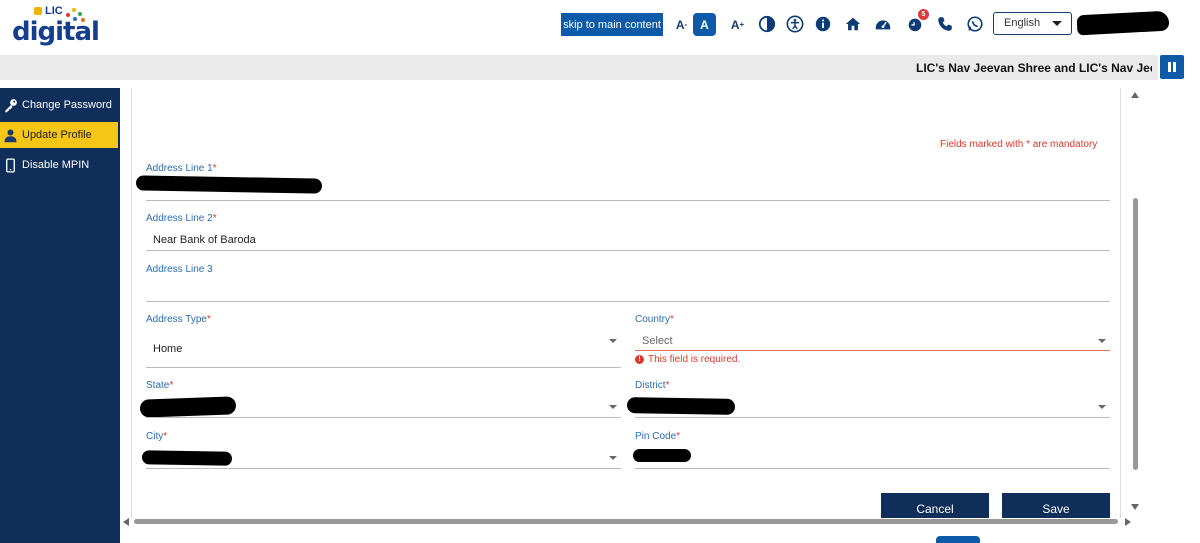  I want to click on address-line-1-label-text: Address Line 1, so click(179, 168).